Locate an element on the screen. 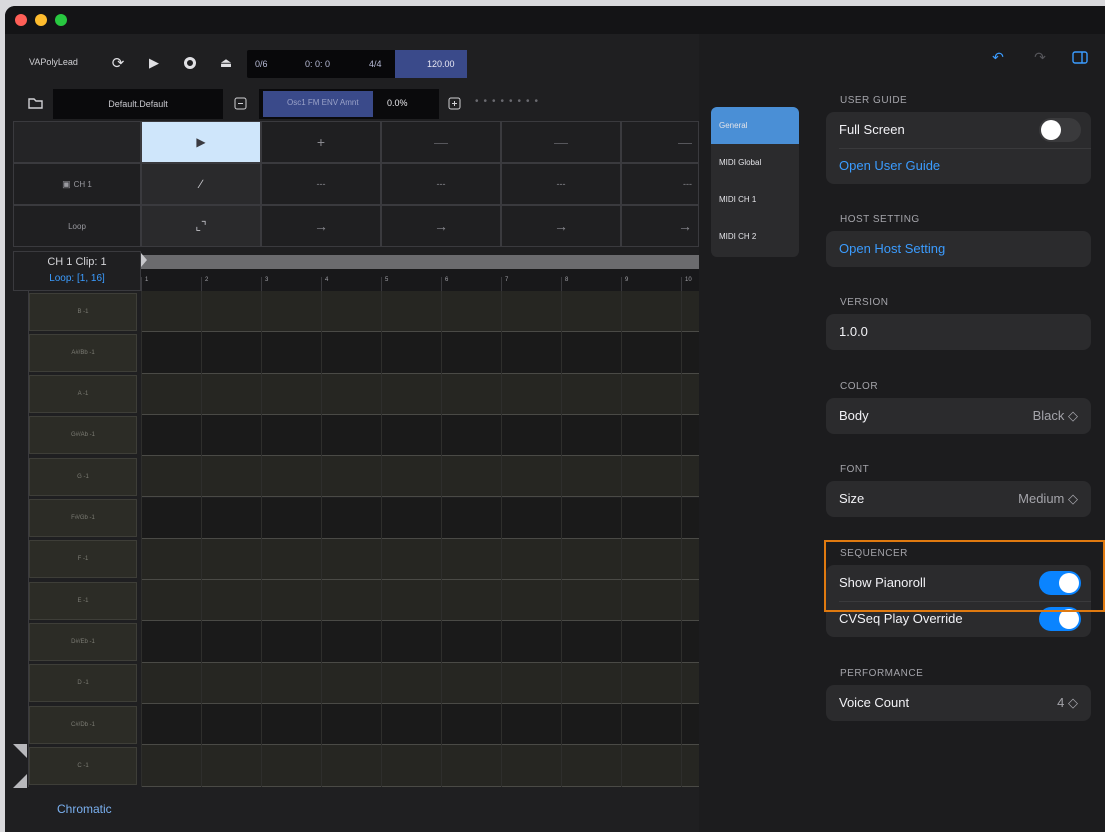 The image size is (1105, 832). zoom-window-button is located at coordinates (61, 20).